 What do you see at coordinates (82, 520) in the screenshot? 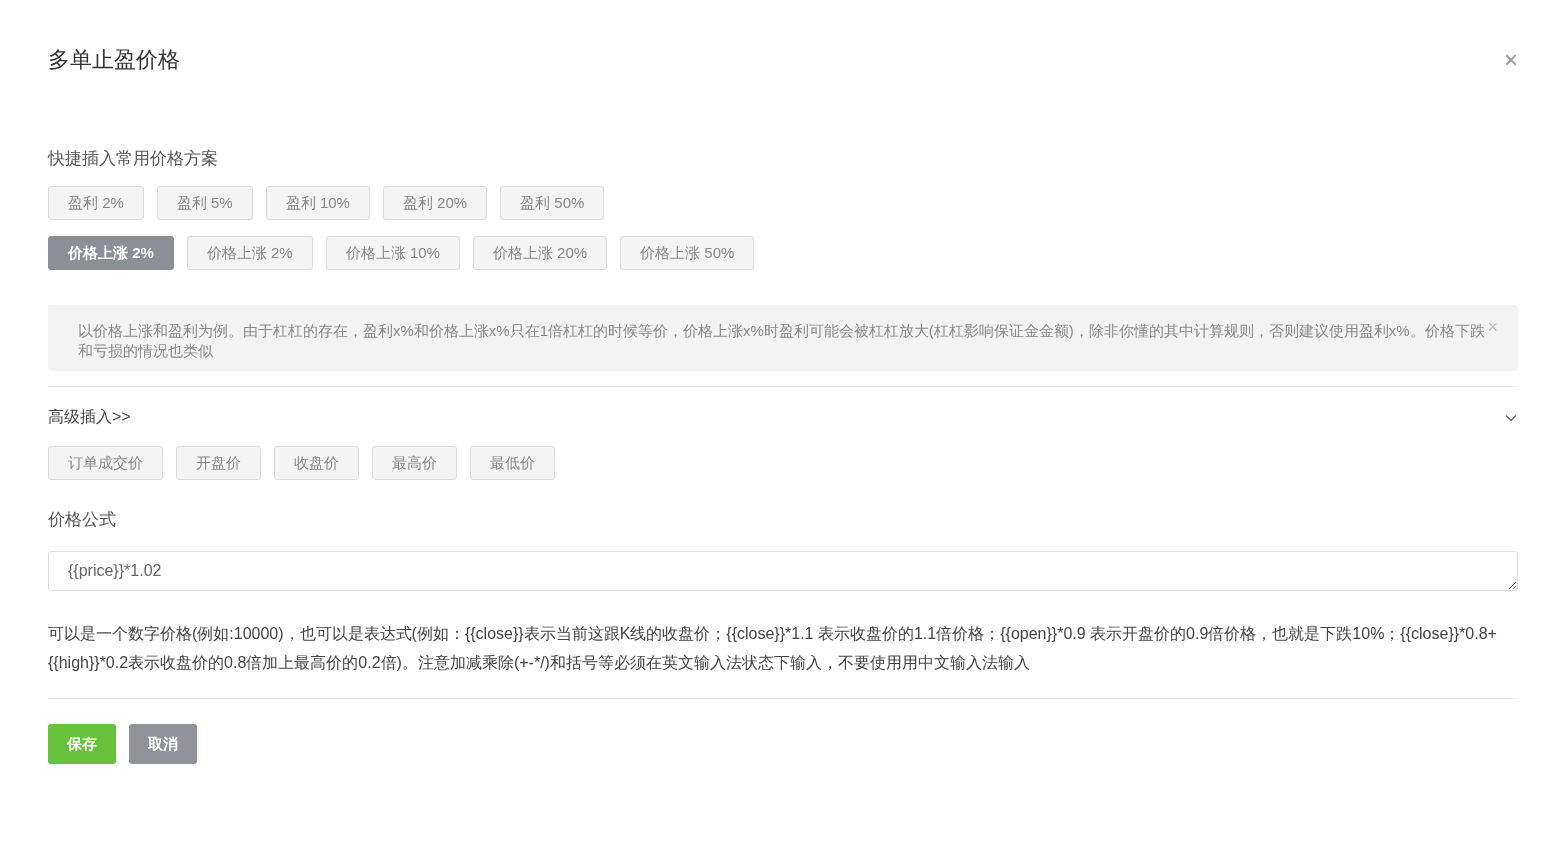
I see `field-label: 价格公式` at bounding box center [82, 520].